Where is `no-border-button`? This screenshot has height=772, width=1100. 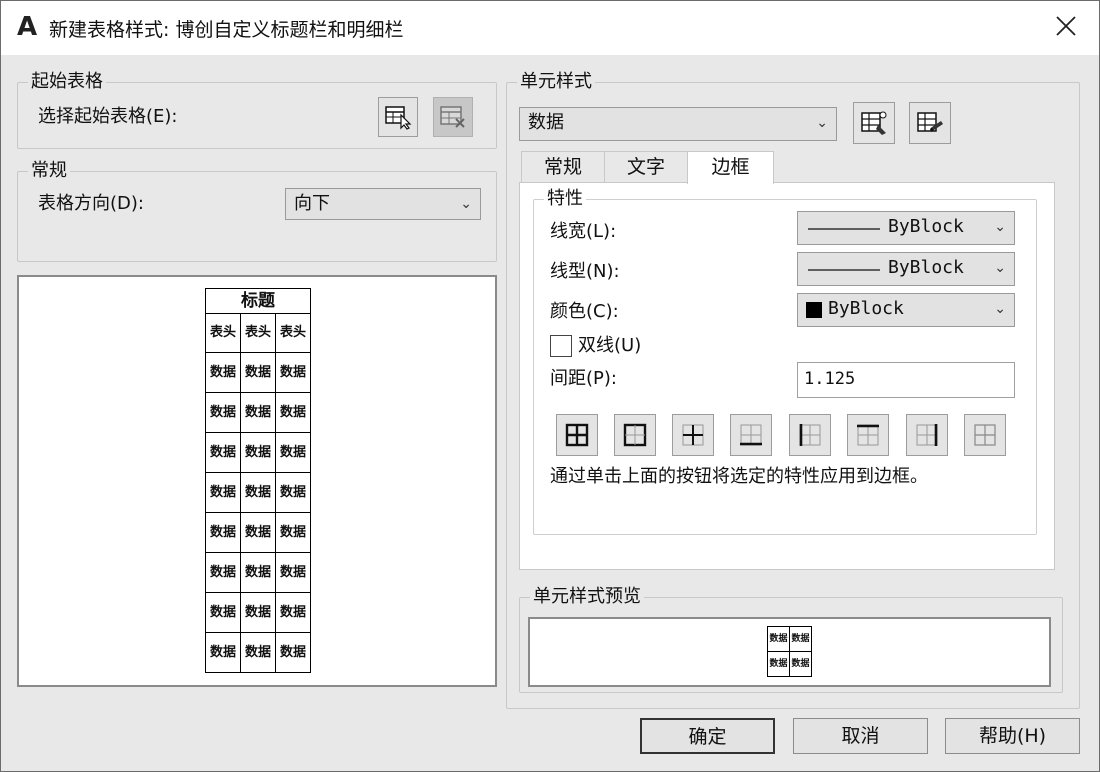
no-border-button is located at coordinates (985, 435).